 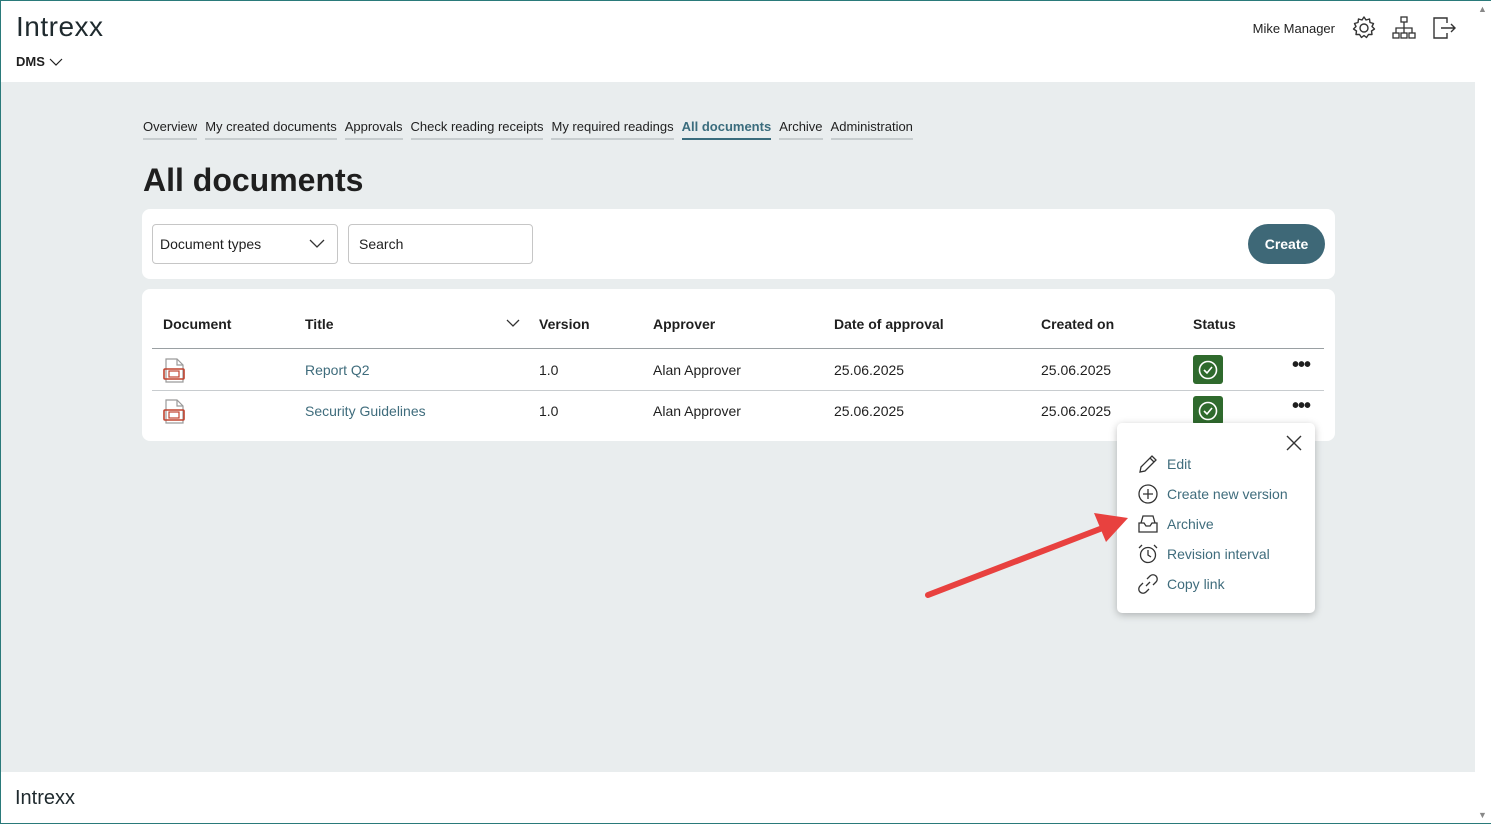 What do you see at coordinates (1196, 584) in the screenshot?
I see `menu-item-label: Copy link` at bounding box center [1196, 584].